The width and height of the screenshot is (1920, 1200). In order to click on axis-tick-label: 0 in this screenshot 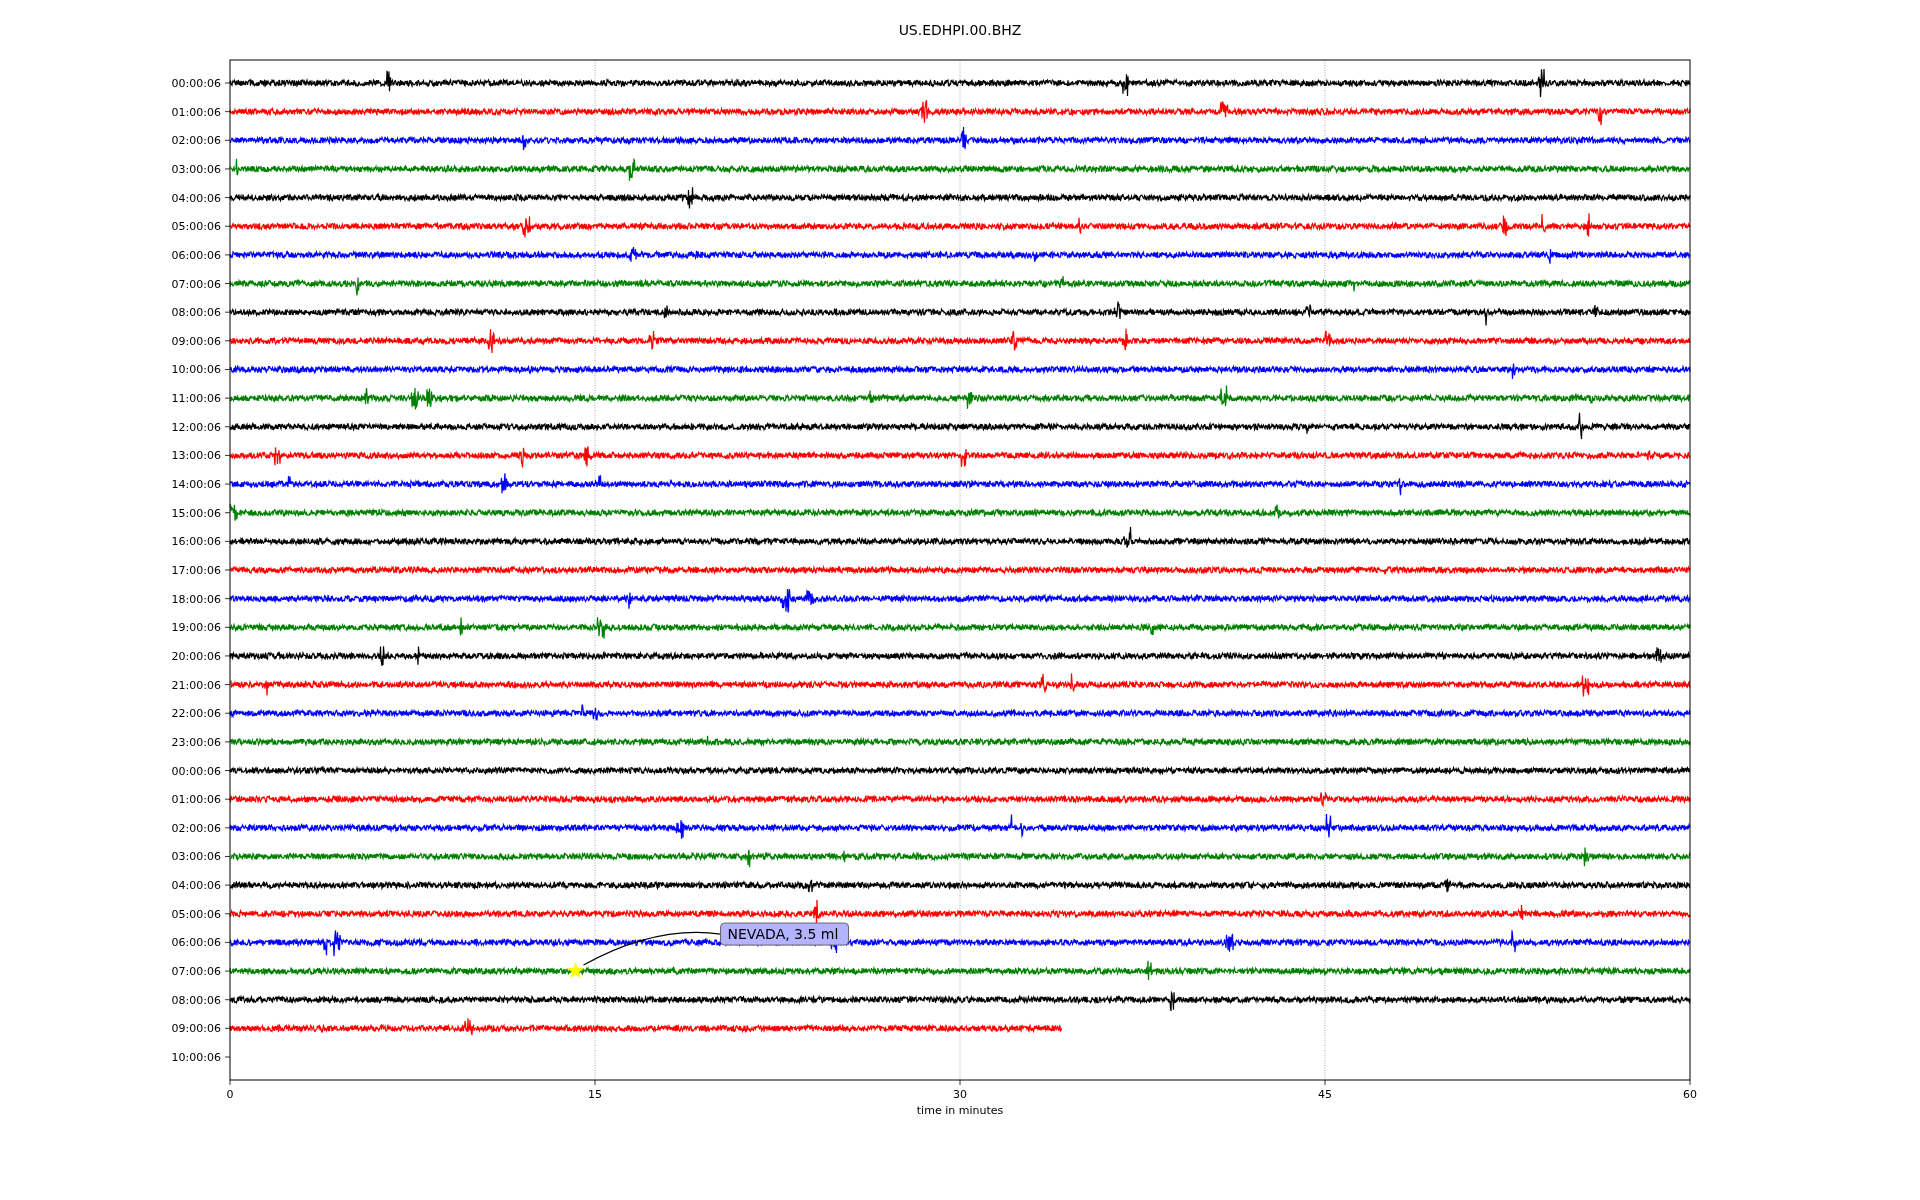, I will do `click(230, 1094)`.